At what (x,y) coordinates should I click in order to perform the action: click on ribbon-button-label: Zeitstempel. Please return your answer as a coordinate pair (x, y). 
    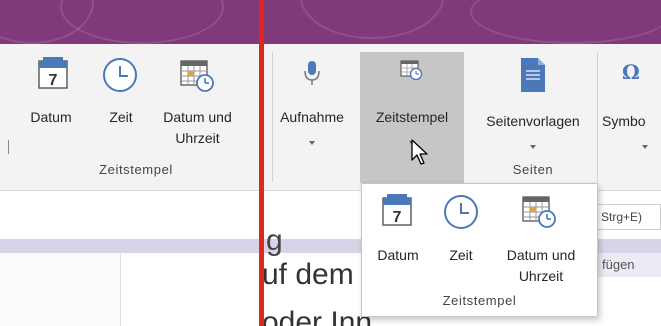
    Looking at the image, I should click on (412, 117).